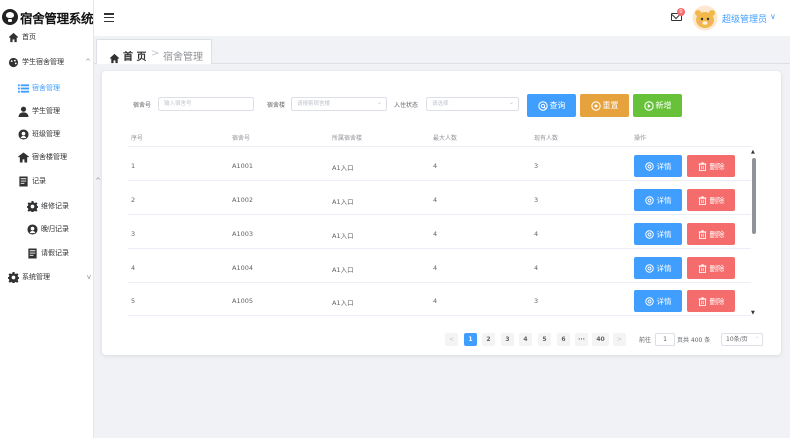  I want to click on pagination-page-5: 5, so click(544, 339).